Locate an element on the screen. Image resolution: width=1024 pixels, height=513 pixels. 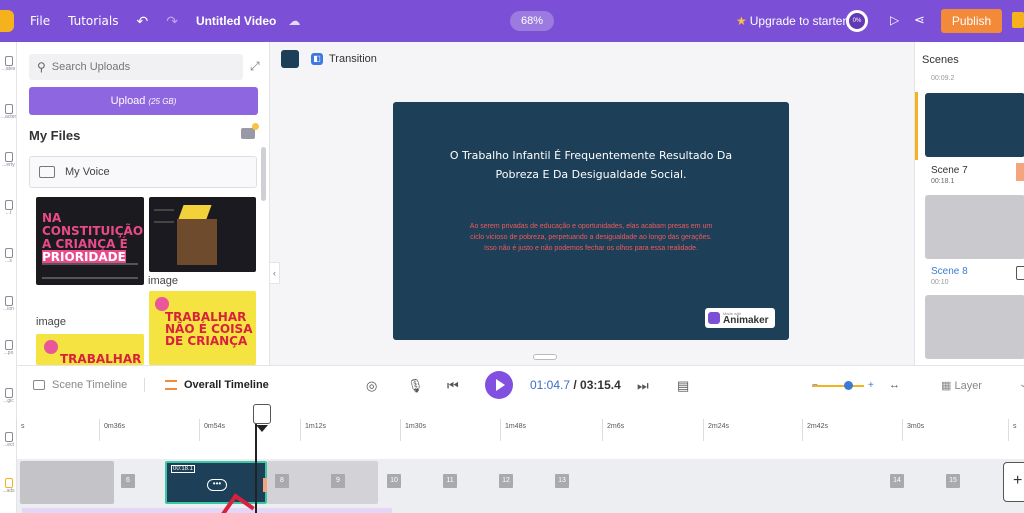
file-menu: File is located at coordinates (40, 21).